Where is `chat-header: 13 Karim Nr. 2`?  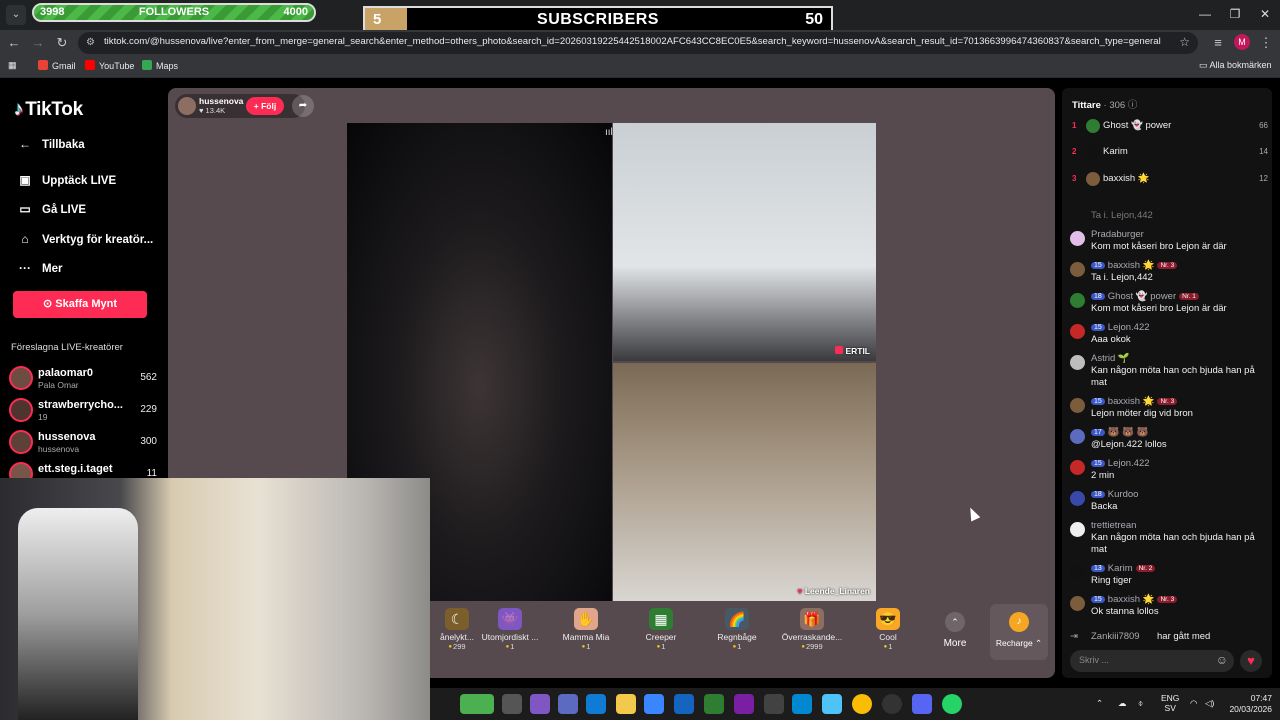 chat-header: 13 Karim Nr. 2 is located at coordinates (1123, 568).